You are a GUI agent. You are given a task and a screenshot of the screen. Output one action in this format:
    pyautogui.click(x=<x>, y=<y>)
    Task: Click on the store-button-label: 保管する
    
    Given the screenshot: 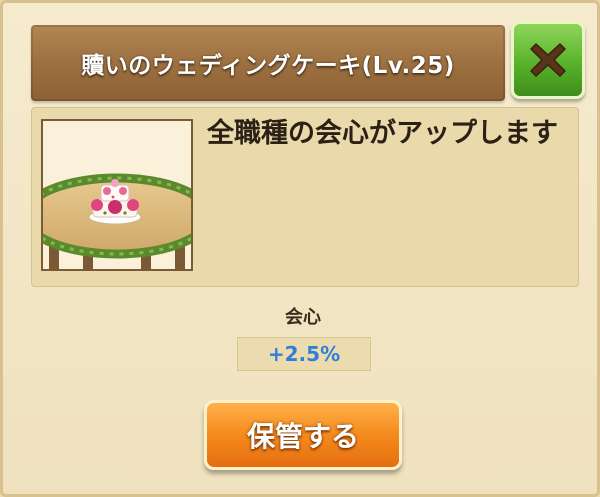 What is the action you would take?
    pyautogui.click(x=302, y=436)
    